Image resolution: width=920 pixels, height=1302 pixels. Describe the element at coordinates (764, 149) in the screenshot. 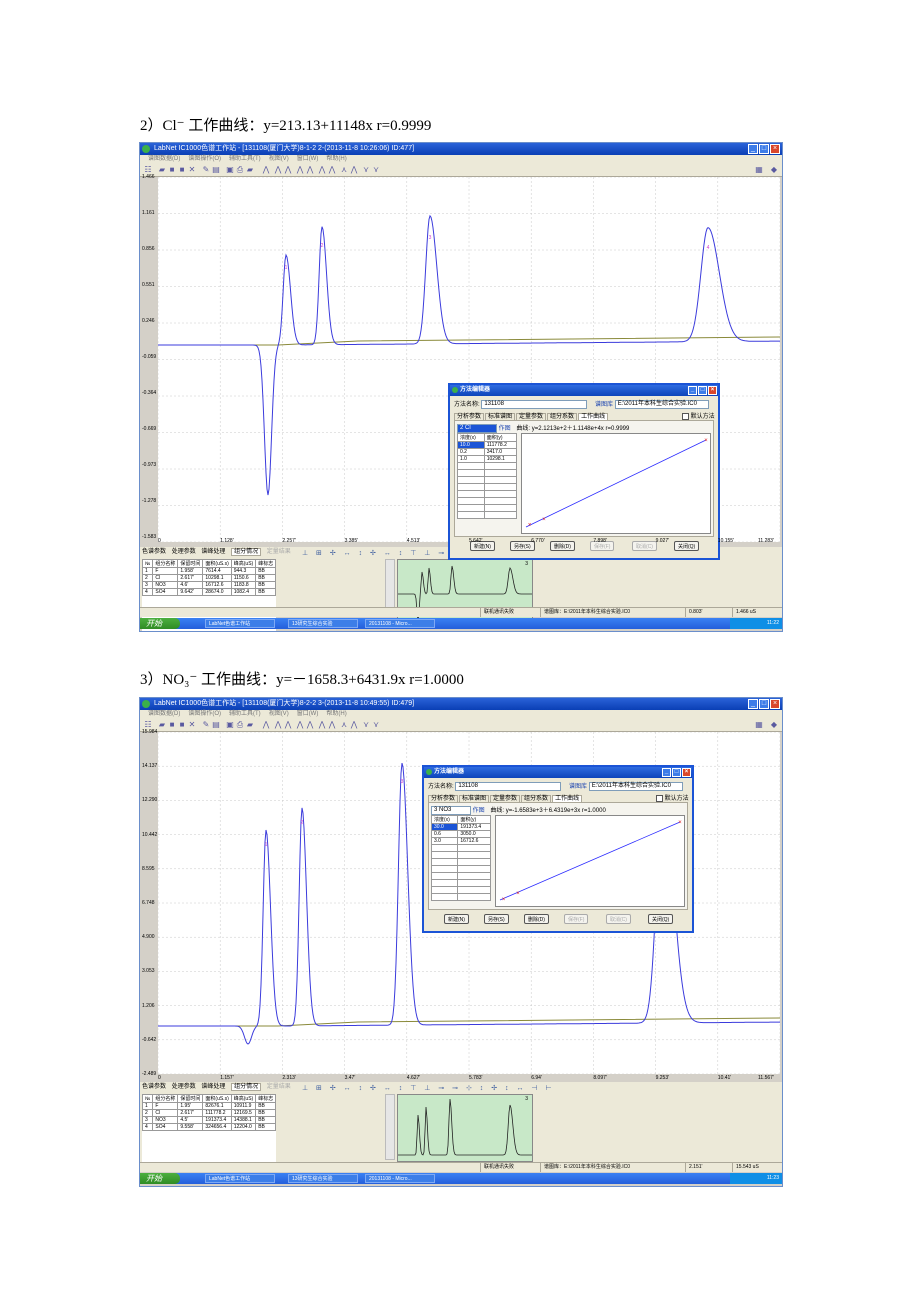

I see `maximize-button: □` at that location.